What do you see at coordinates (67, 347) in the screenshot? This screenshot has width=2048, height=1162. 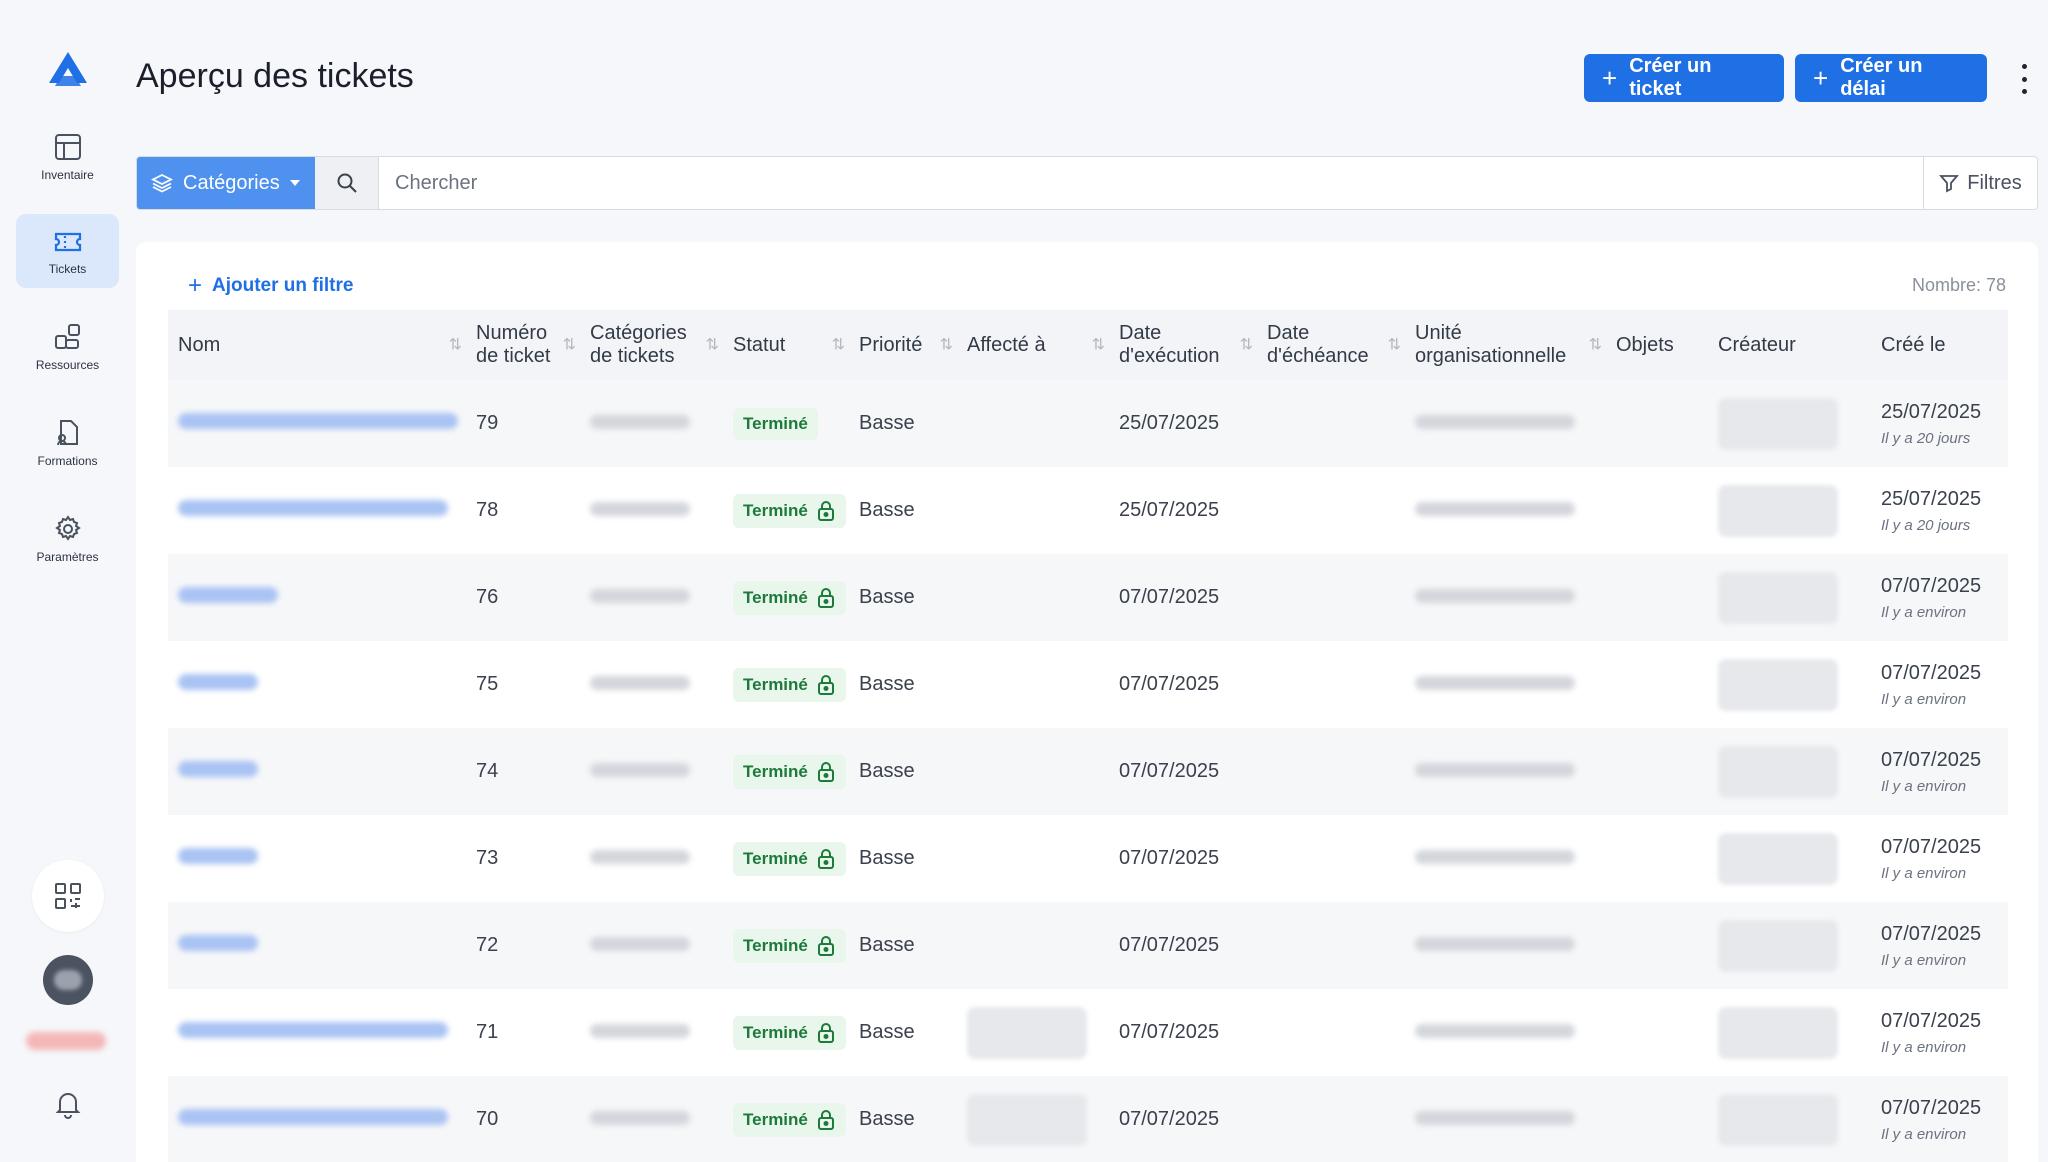 I see `sidebar-item-ressources: Ressources` at bounding box center [67, 347].